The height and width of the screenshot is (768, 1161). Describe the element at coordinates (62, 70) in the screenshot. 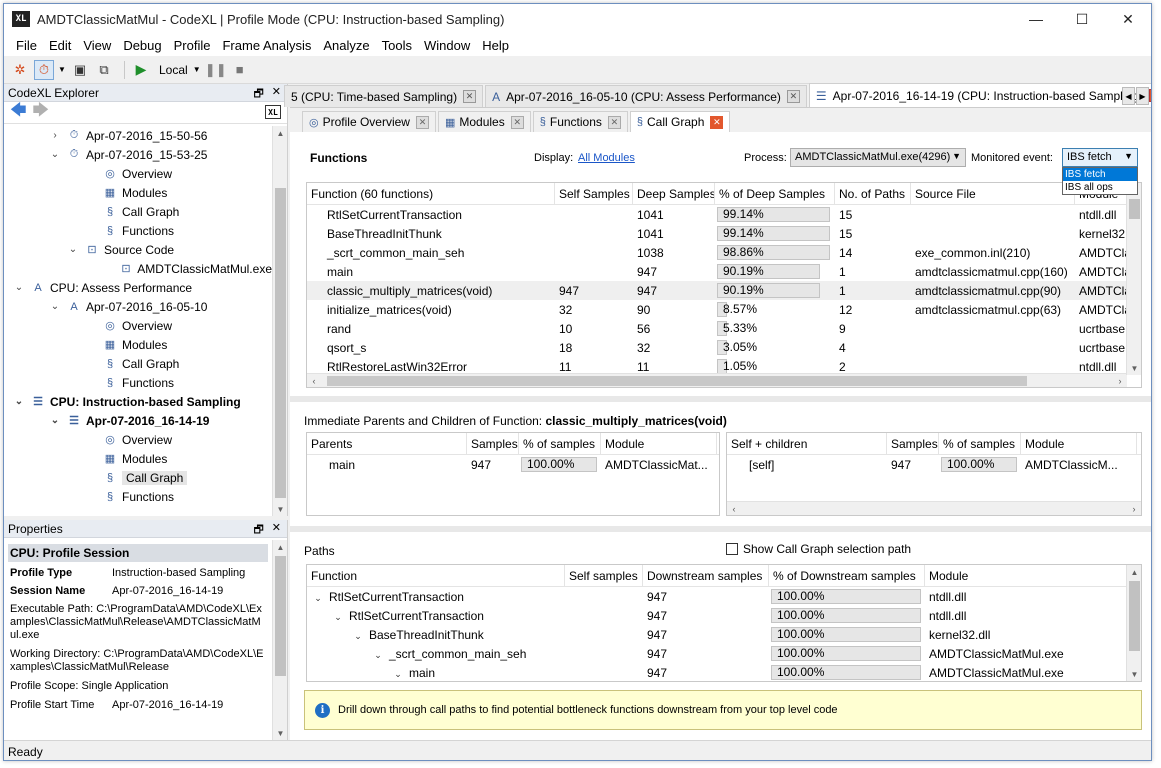

I see `dropdown-arrow-icon: ▼` at that location.